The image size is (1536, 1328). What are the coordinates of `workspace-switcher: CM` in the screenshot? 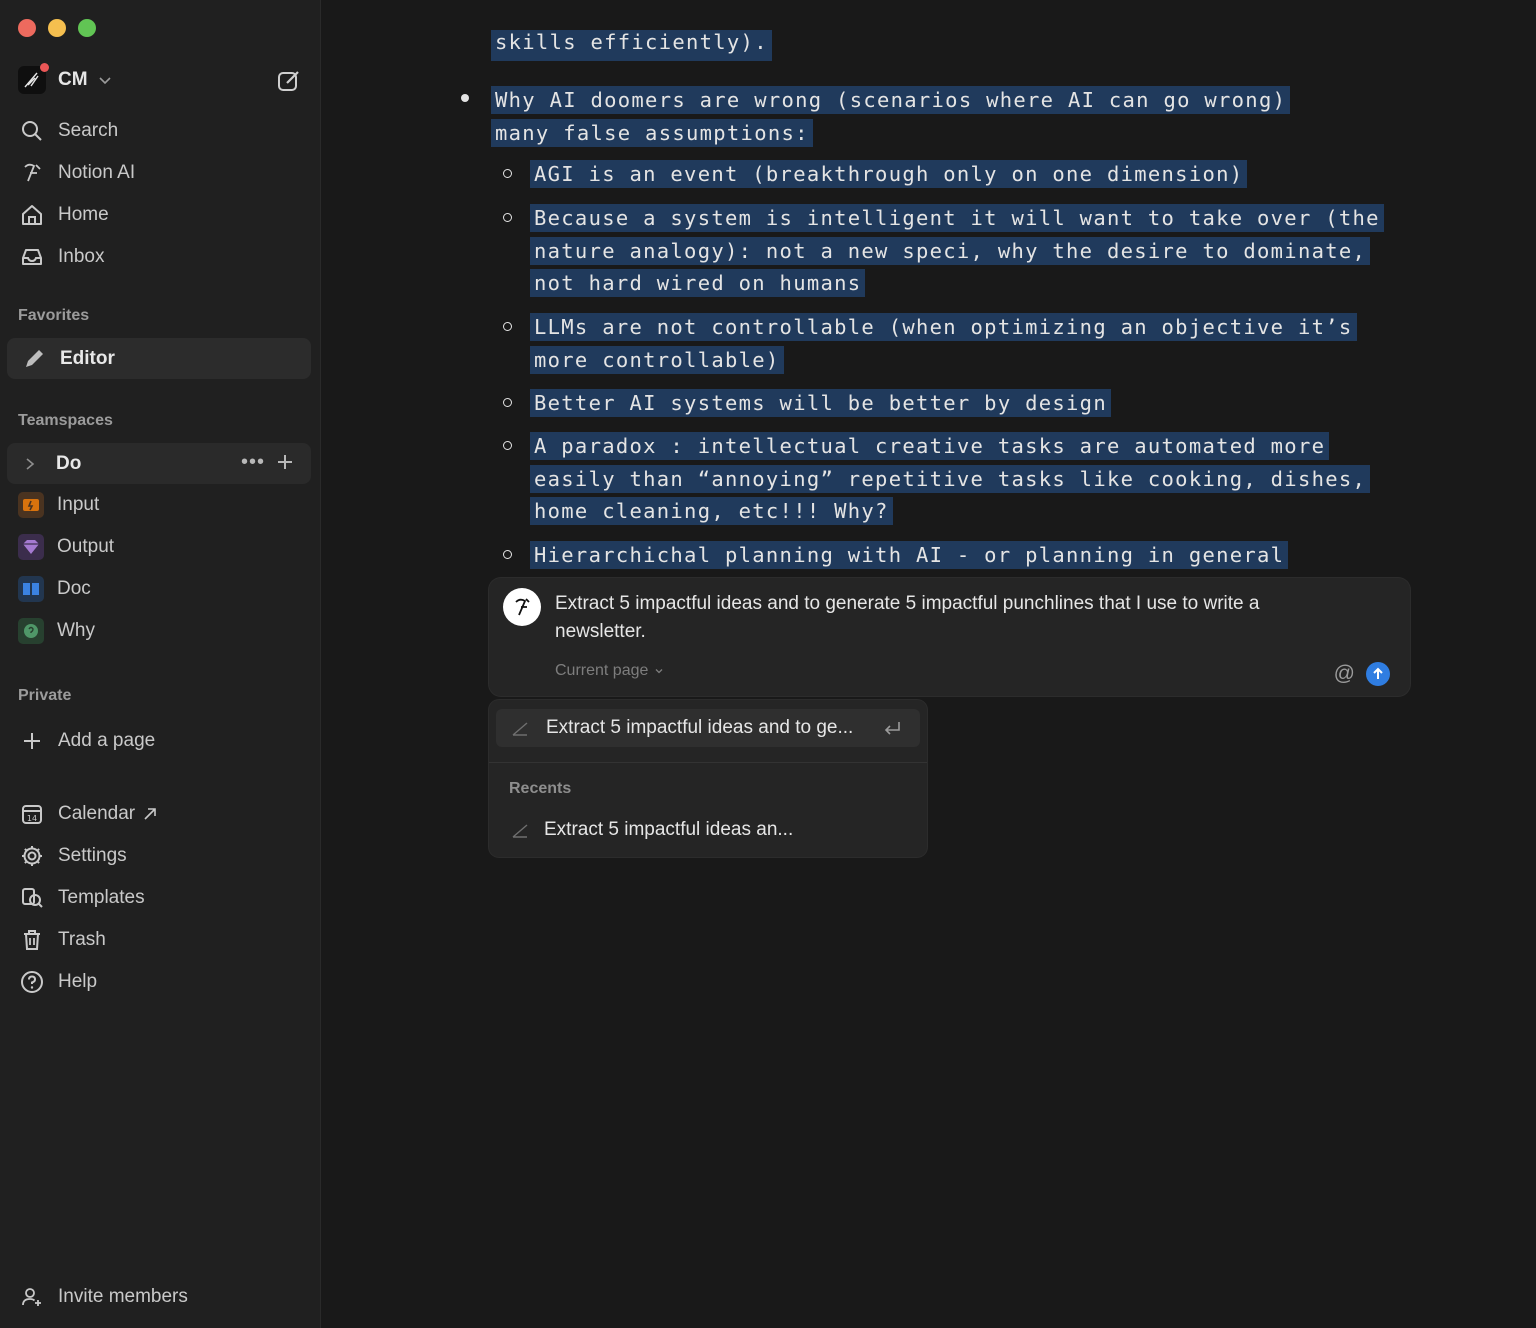 It's located at (65, 80).